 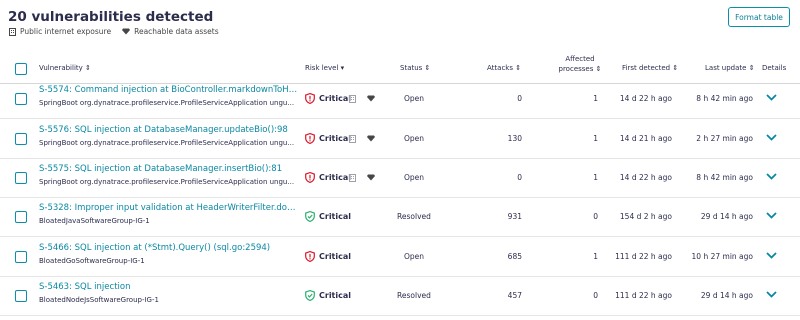 I want to click on legend-internet: Public internet exposure, so click(x=60, y=31).